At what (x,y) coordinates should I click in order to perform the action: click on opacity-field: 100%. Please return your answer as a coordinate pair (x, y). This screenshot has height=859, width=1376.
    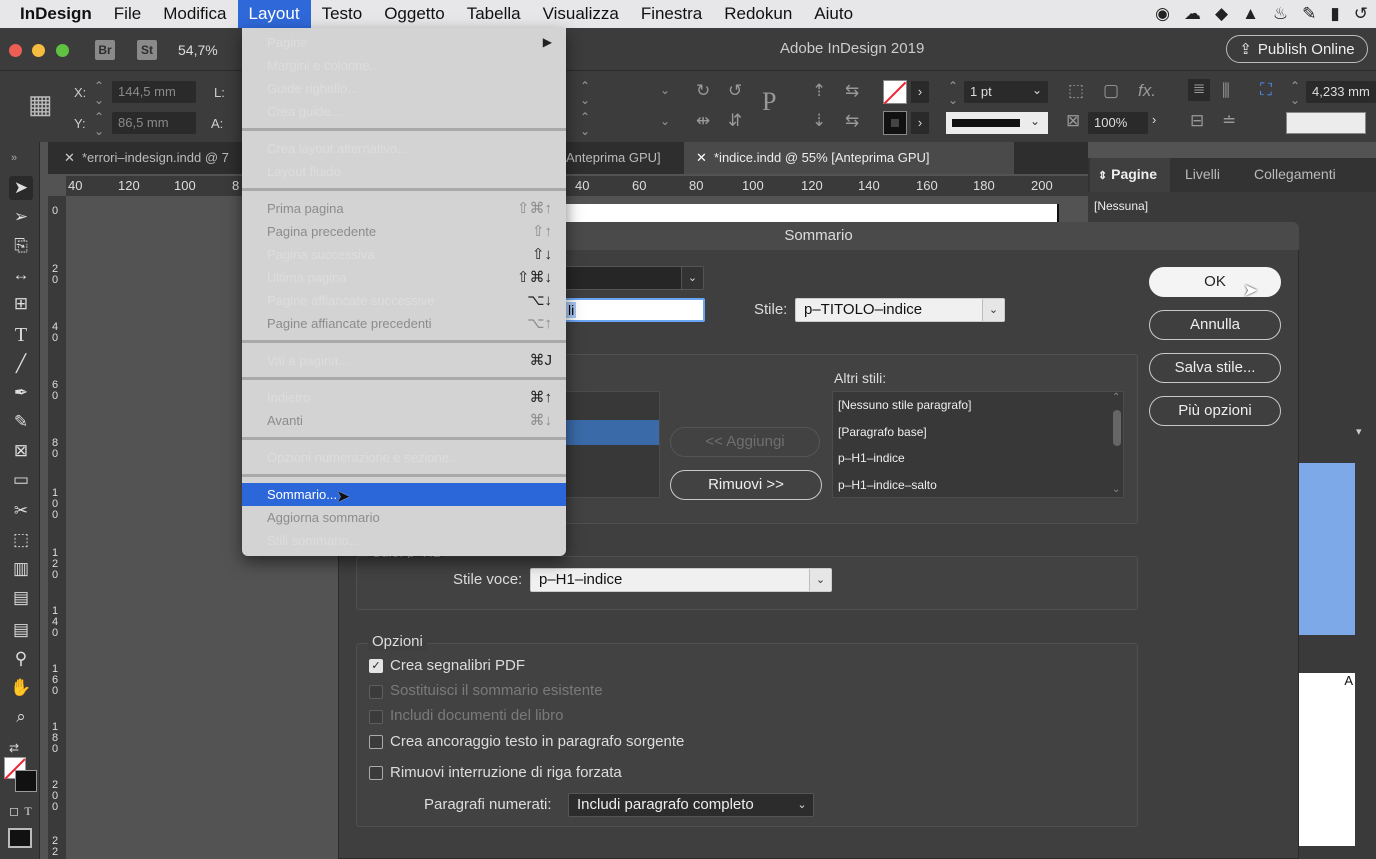
    Looking at the image, I should click on (1118, 123).